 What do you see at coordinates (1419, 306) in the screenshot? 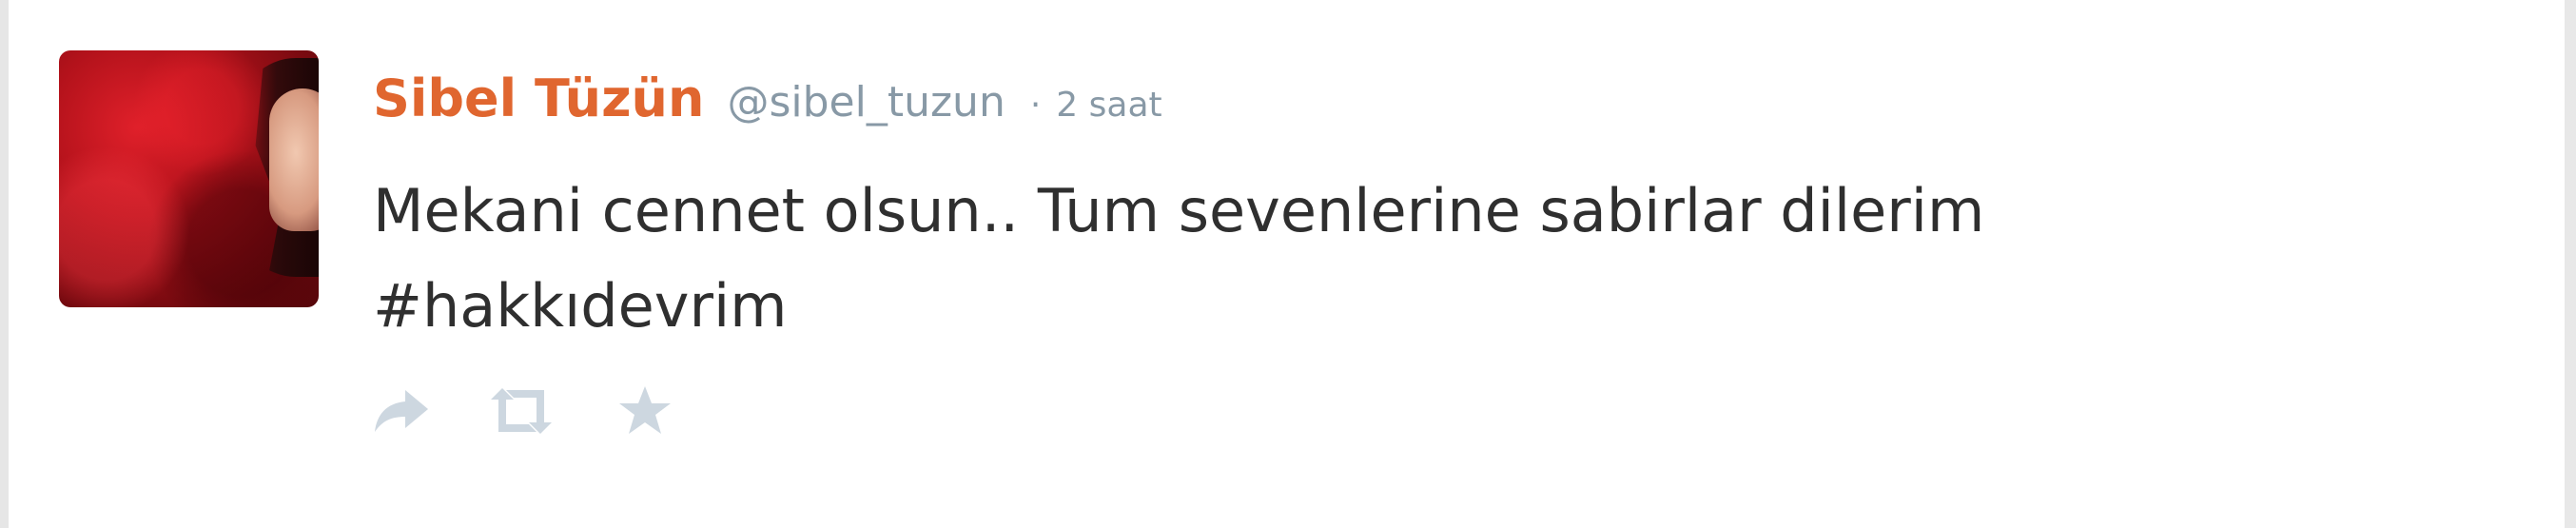
I see `hashtag-link: #hakkıdevrim` at bounding box center [1419, 306].